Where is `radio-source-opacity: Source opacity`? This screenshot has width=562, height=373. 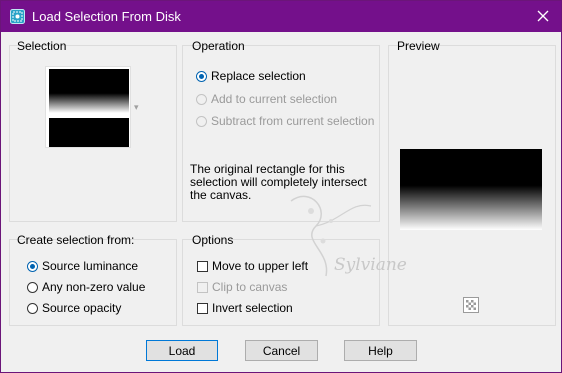
radio-source-opacity: Source opacity is located at coordinates (74, 308).